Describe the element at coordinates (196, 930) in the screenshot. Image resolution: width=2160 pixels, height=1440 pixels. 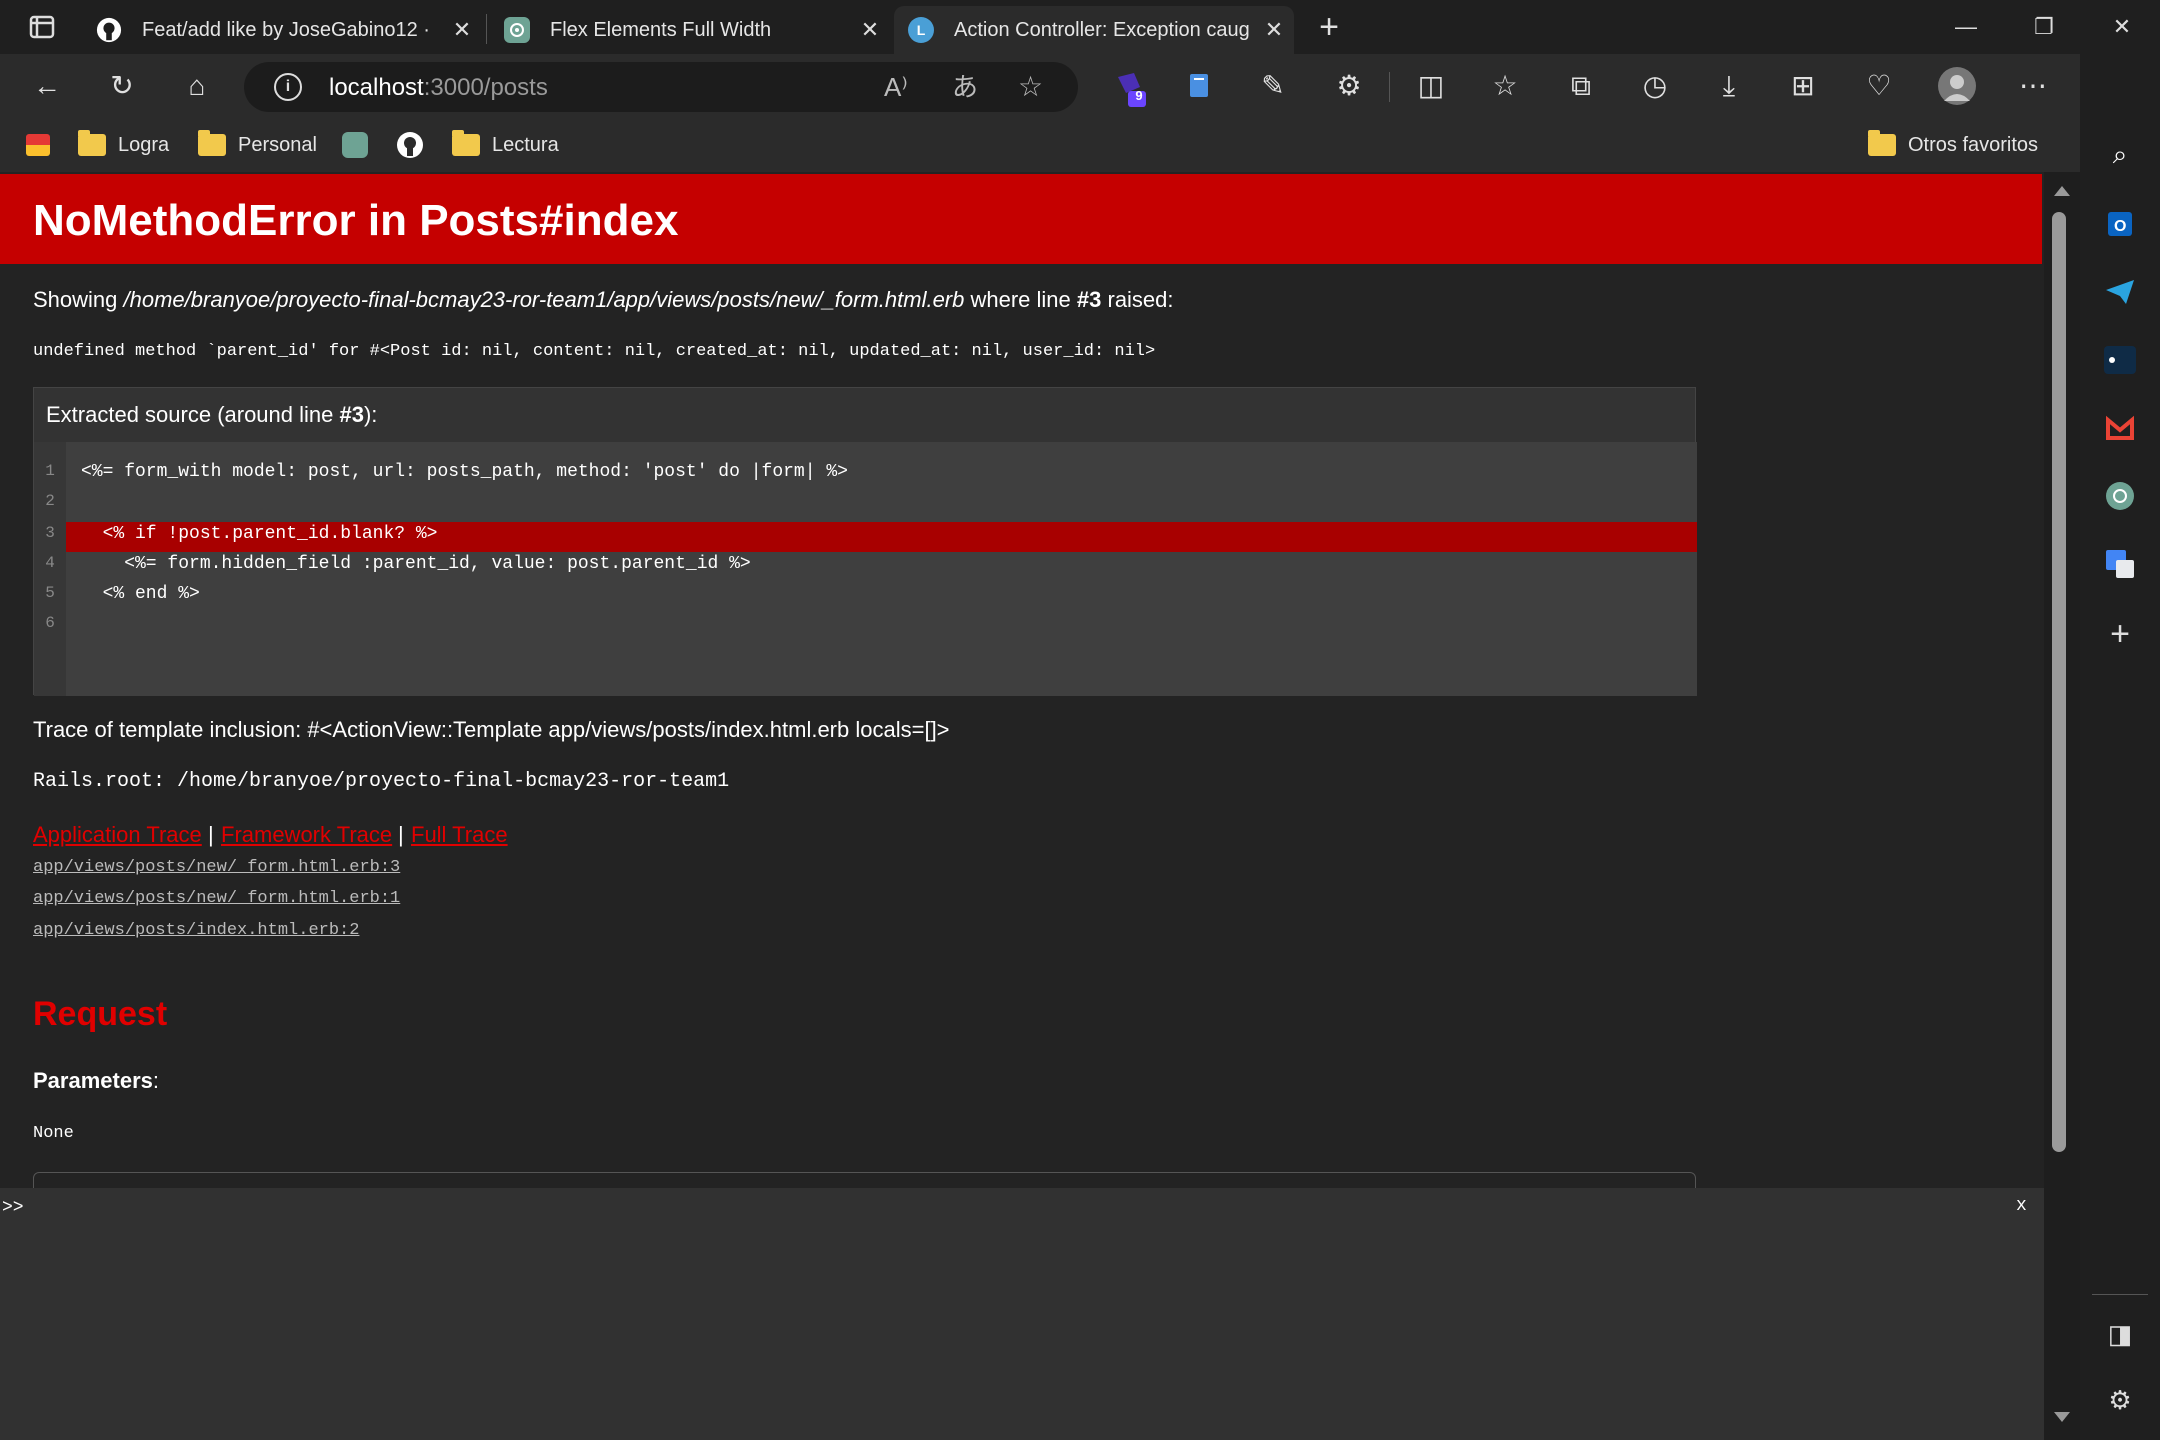
I see `trace-line-link: app/views/posts/index.html.erb:2` at that location.